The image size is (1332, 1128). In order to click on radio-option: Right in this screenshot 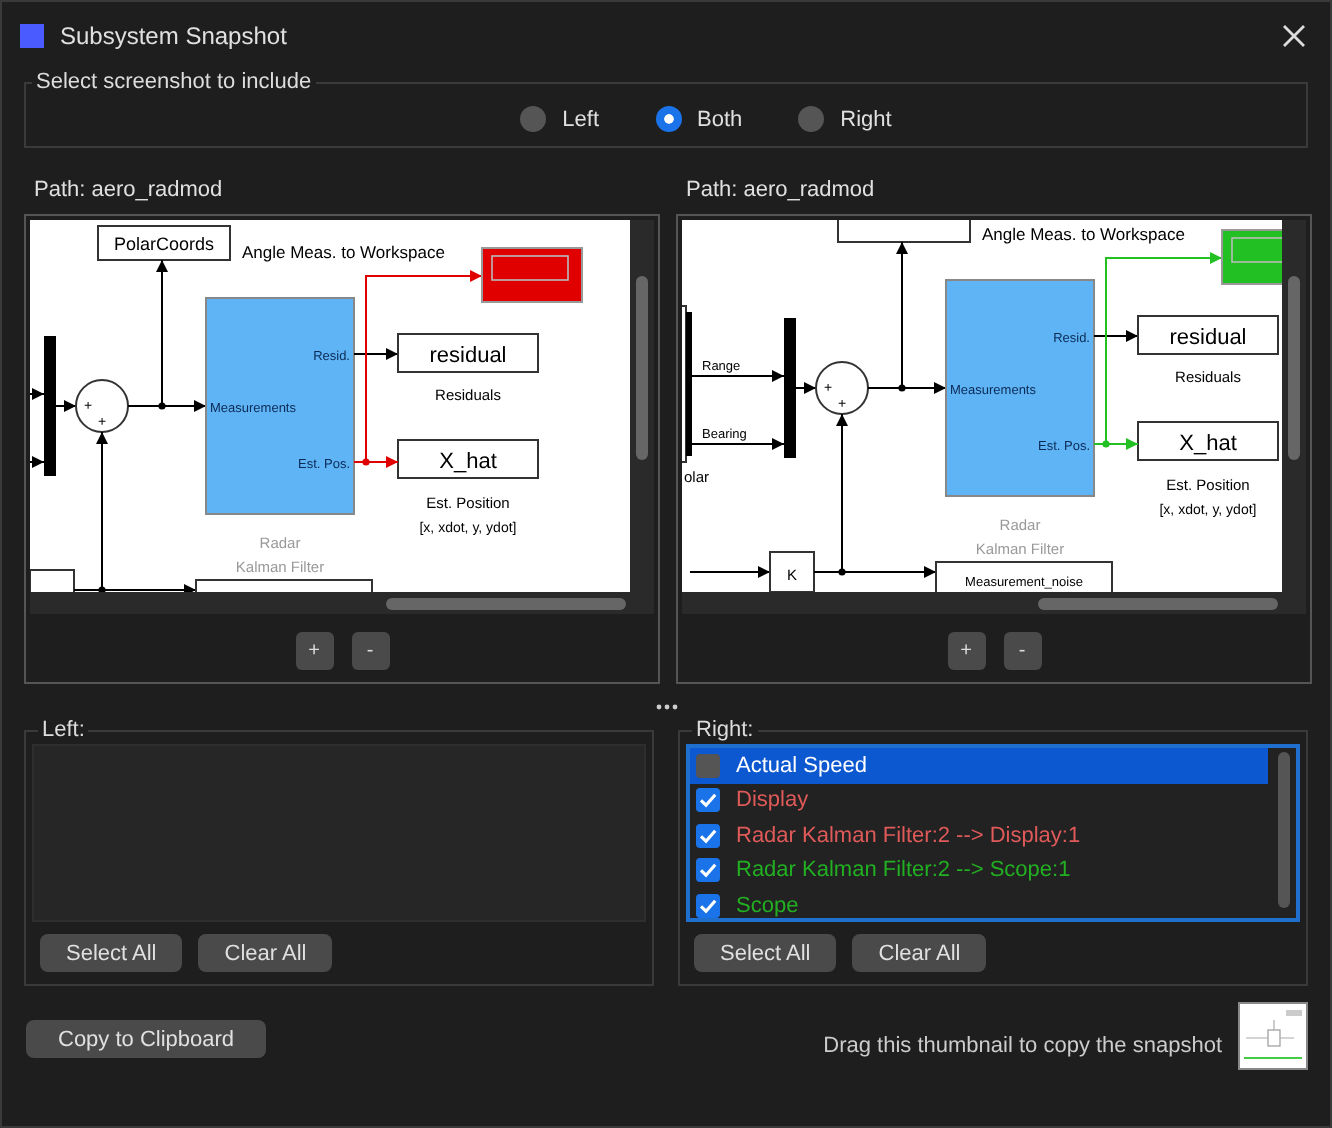, I will do `click(845, 119)`.